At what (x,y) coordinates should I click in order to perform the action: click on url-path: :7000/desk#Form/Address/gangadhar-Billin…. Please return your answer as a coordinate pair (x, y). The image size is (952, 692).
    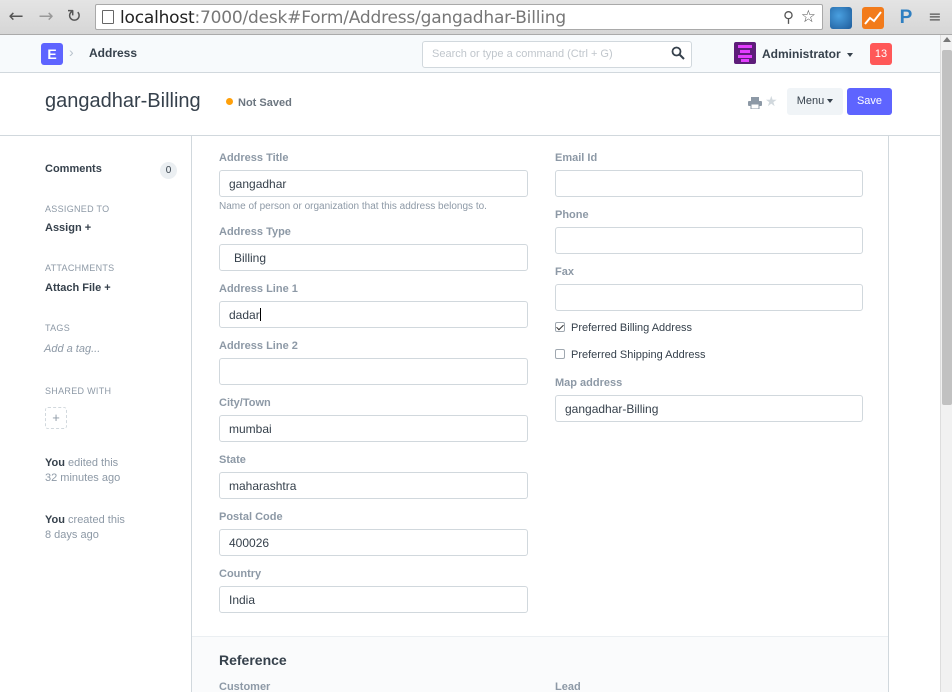
    Looking at the image, I should click on (380, 18).